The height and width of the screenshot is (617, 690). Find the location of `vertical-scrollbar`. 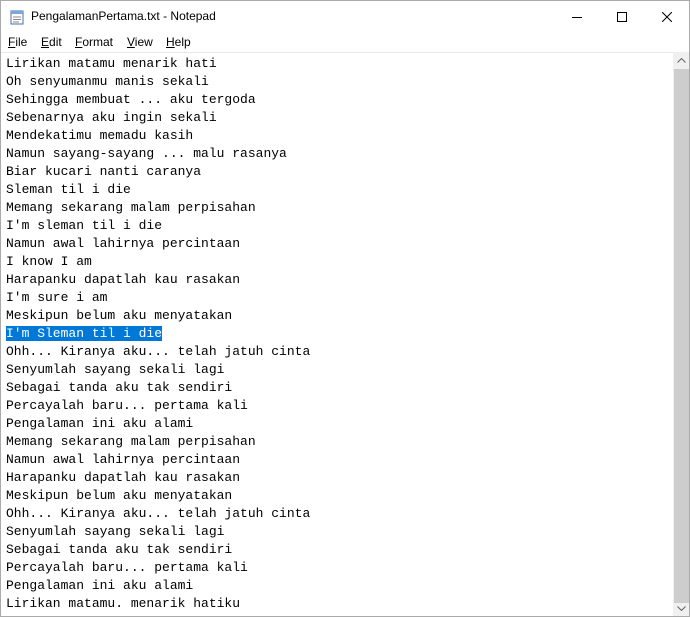

vertical-scrollbar is located at coordinates (681, 334).